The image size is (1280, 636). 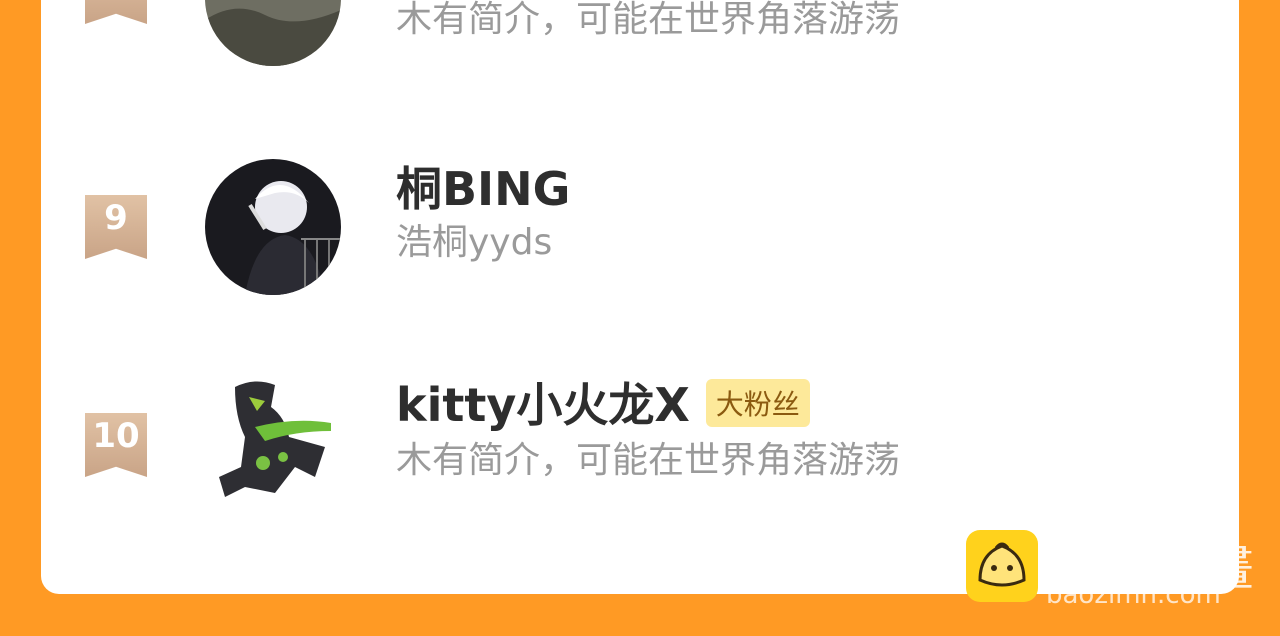 What do you see at coordinates (116, 436) in the screenshot?
I see `rank-number: 10` at bounding box center [116, 436].